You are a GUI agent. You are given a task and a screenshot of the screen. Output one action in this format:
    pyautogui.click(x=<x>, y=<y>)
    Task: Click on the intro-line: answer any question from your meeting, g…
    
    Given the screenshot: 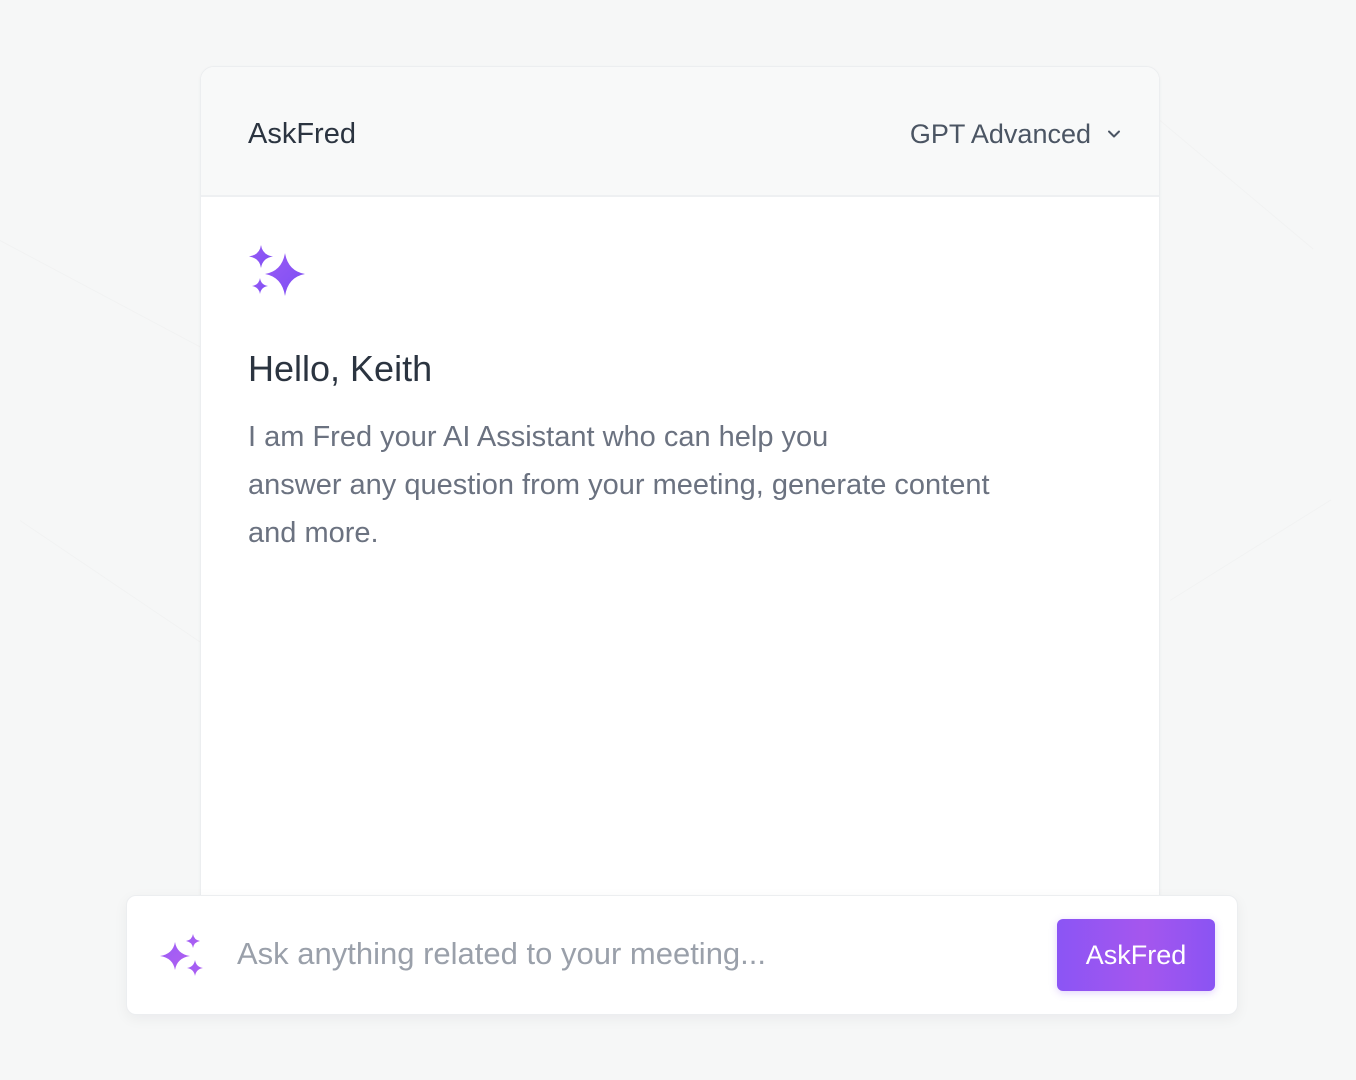 What is the action you would take?
    pyautogui.click(x=619, y=485)
    